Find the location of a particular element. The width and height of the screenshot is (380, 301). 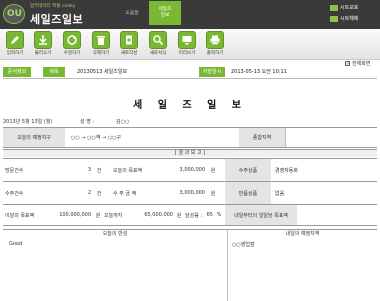

author-label: 성 명 : is located at coordinates (87, 122).